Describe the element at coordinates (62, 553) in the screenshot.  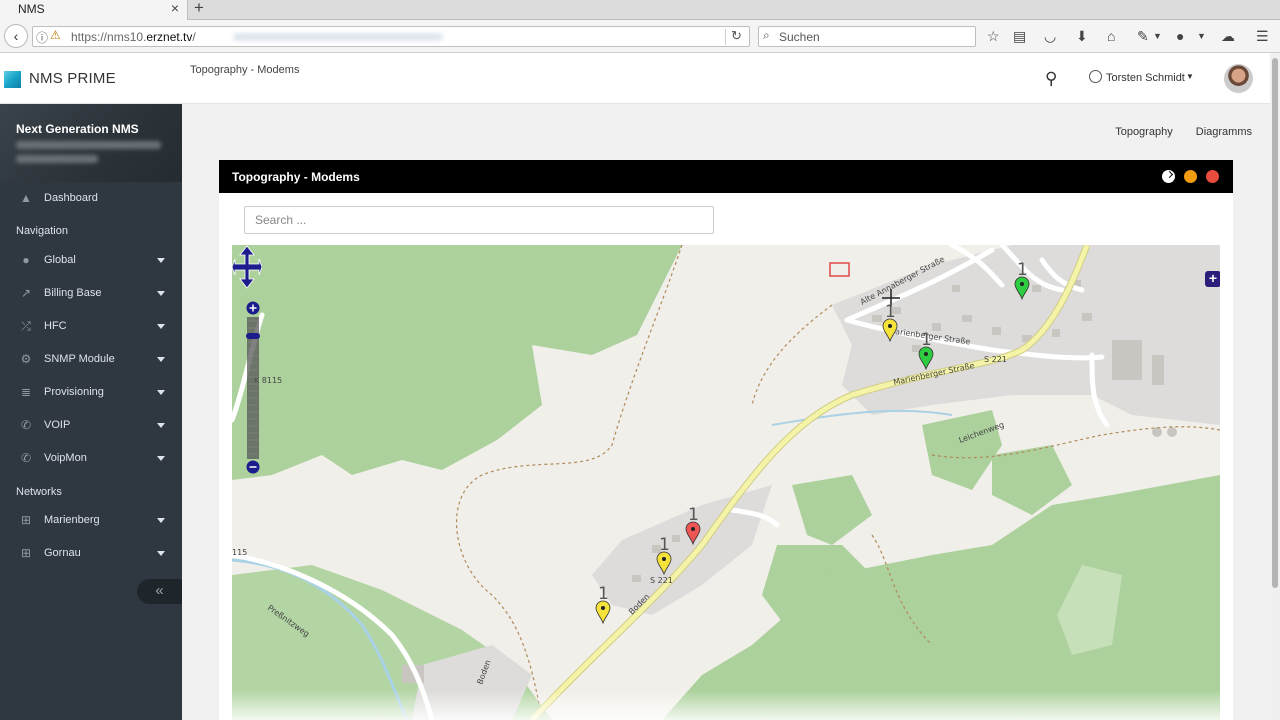
I see `sidebar-item-label: Gornau` at that location.